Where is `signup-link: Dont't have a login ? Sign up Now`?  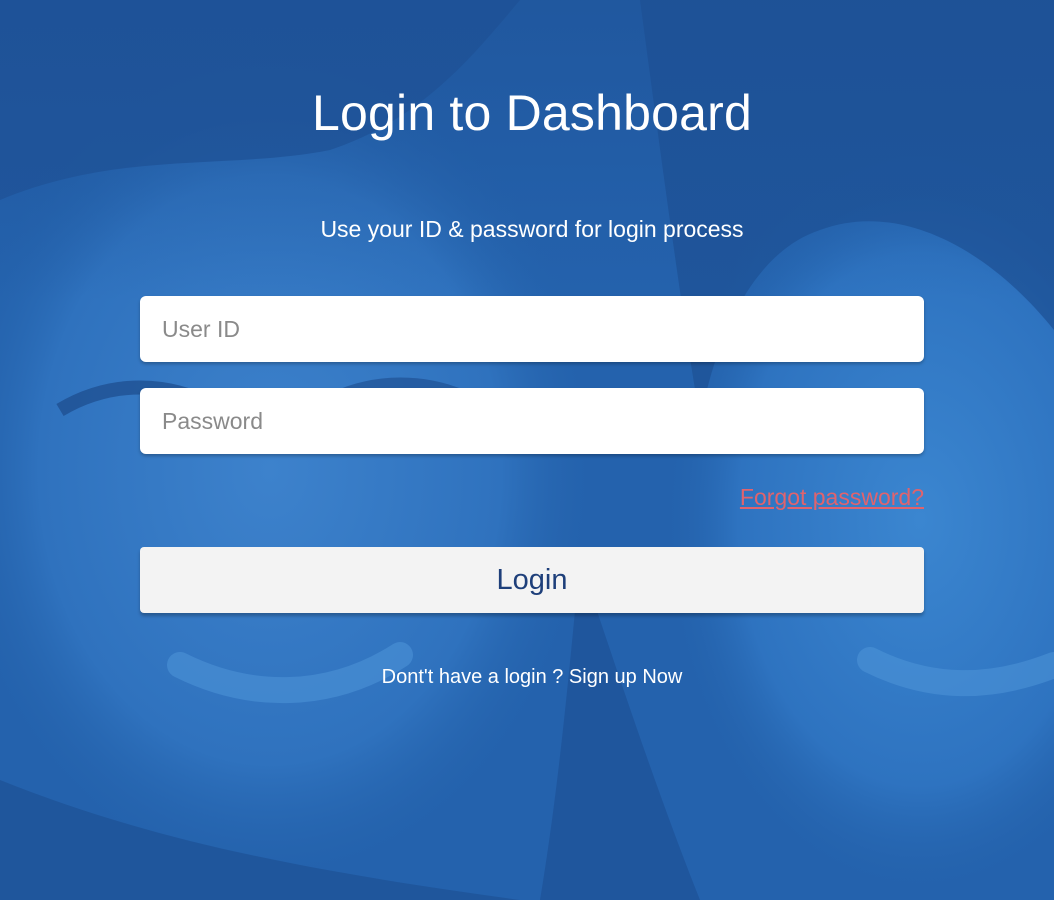 signup-link: Dont't have a login ? Sign up Now is located at coordinates (532, 677).